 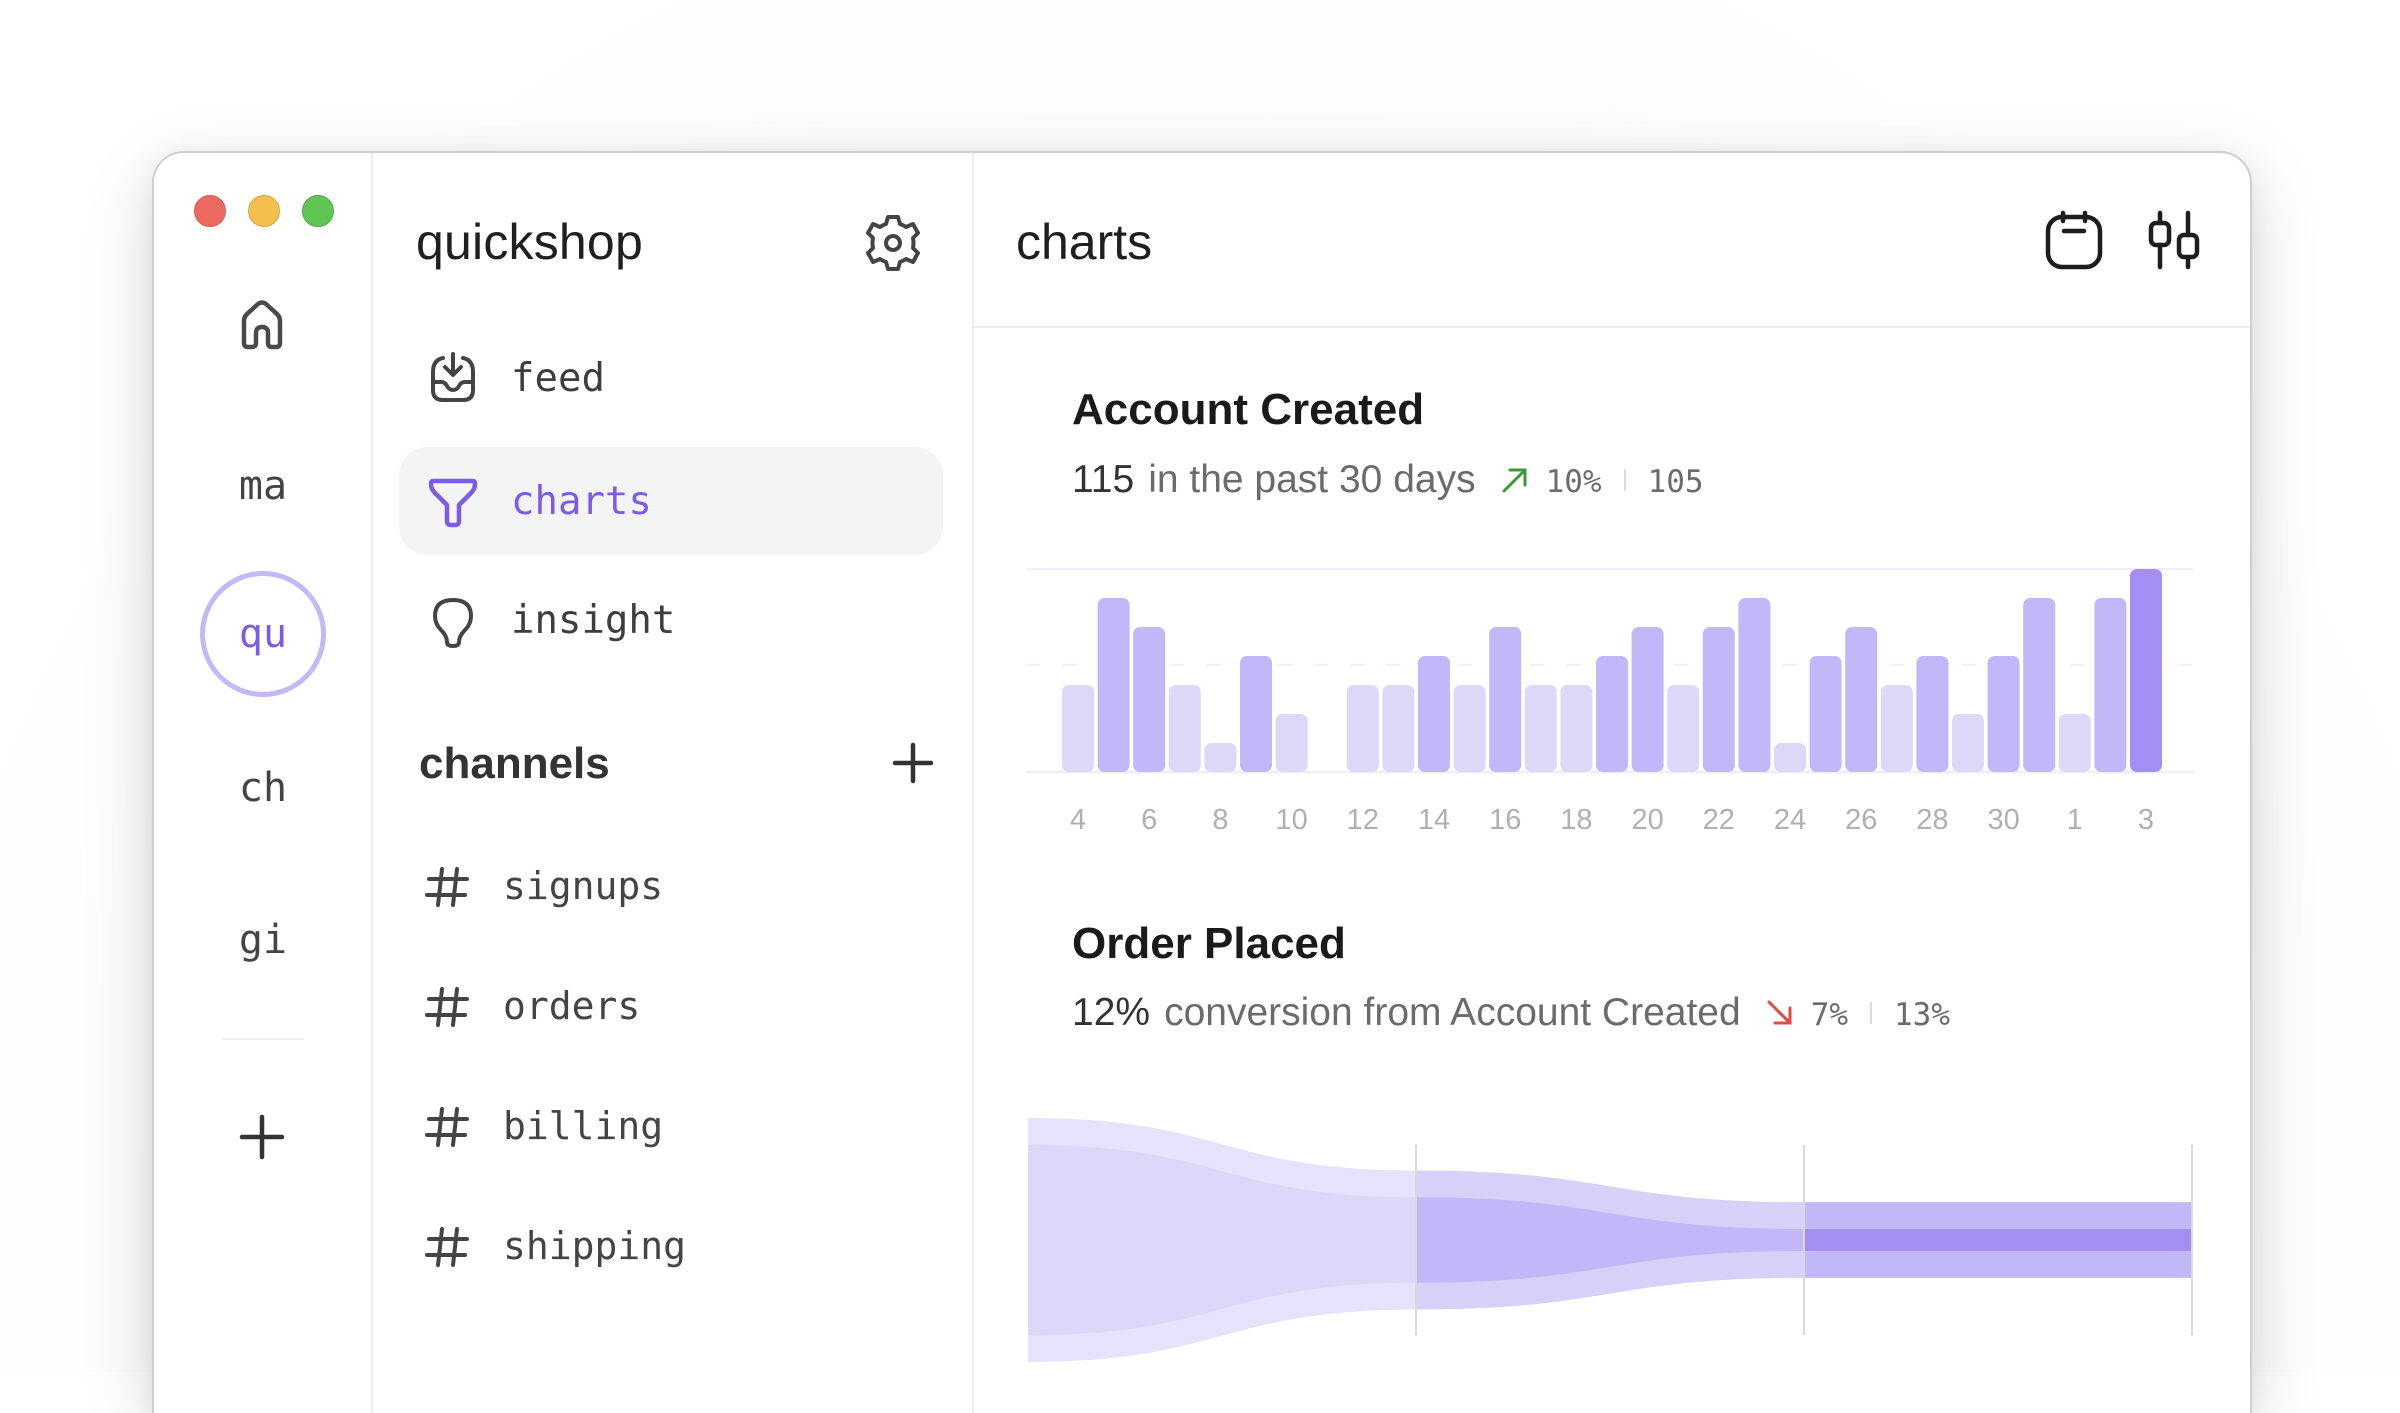 I want to click on workspace-rail: ma qu ch gi, so click(x=263, y=783).